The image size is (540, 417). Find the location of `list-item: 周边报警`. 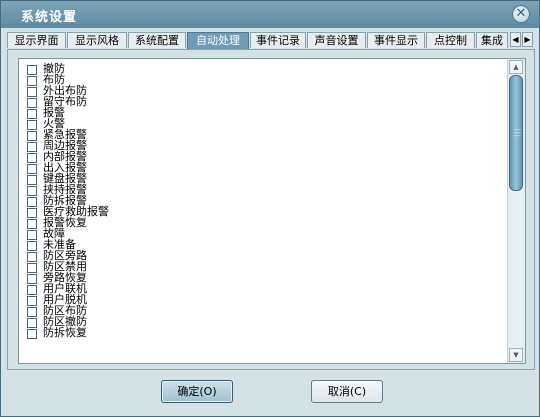

list-item: 周边报警 is located at coordinates (262, 146).